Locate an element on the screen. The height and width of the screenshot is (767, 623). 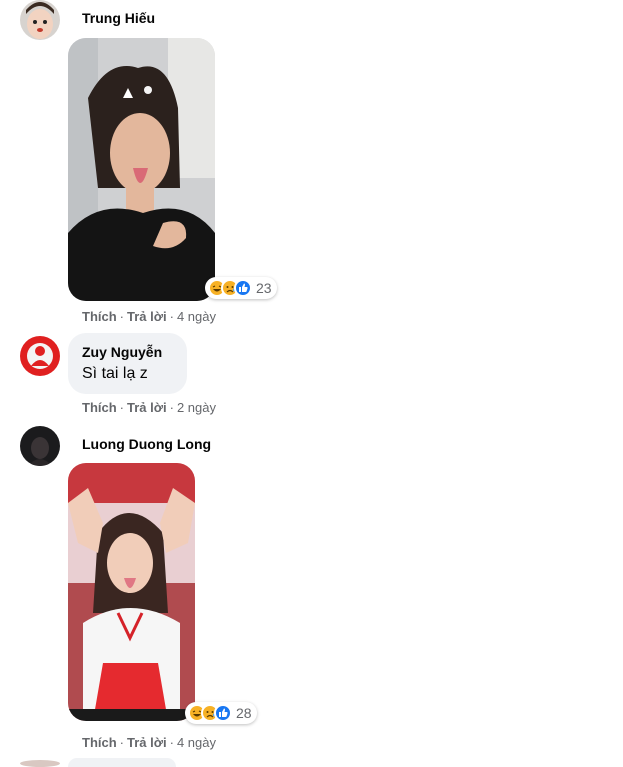
comment-timestamp: 2 ngày is located at coordinates (196, 407).